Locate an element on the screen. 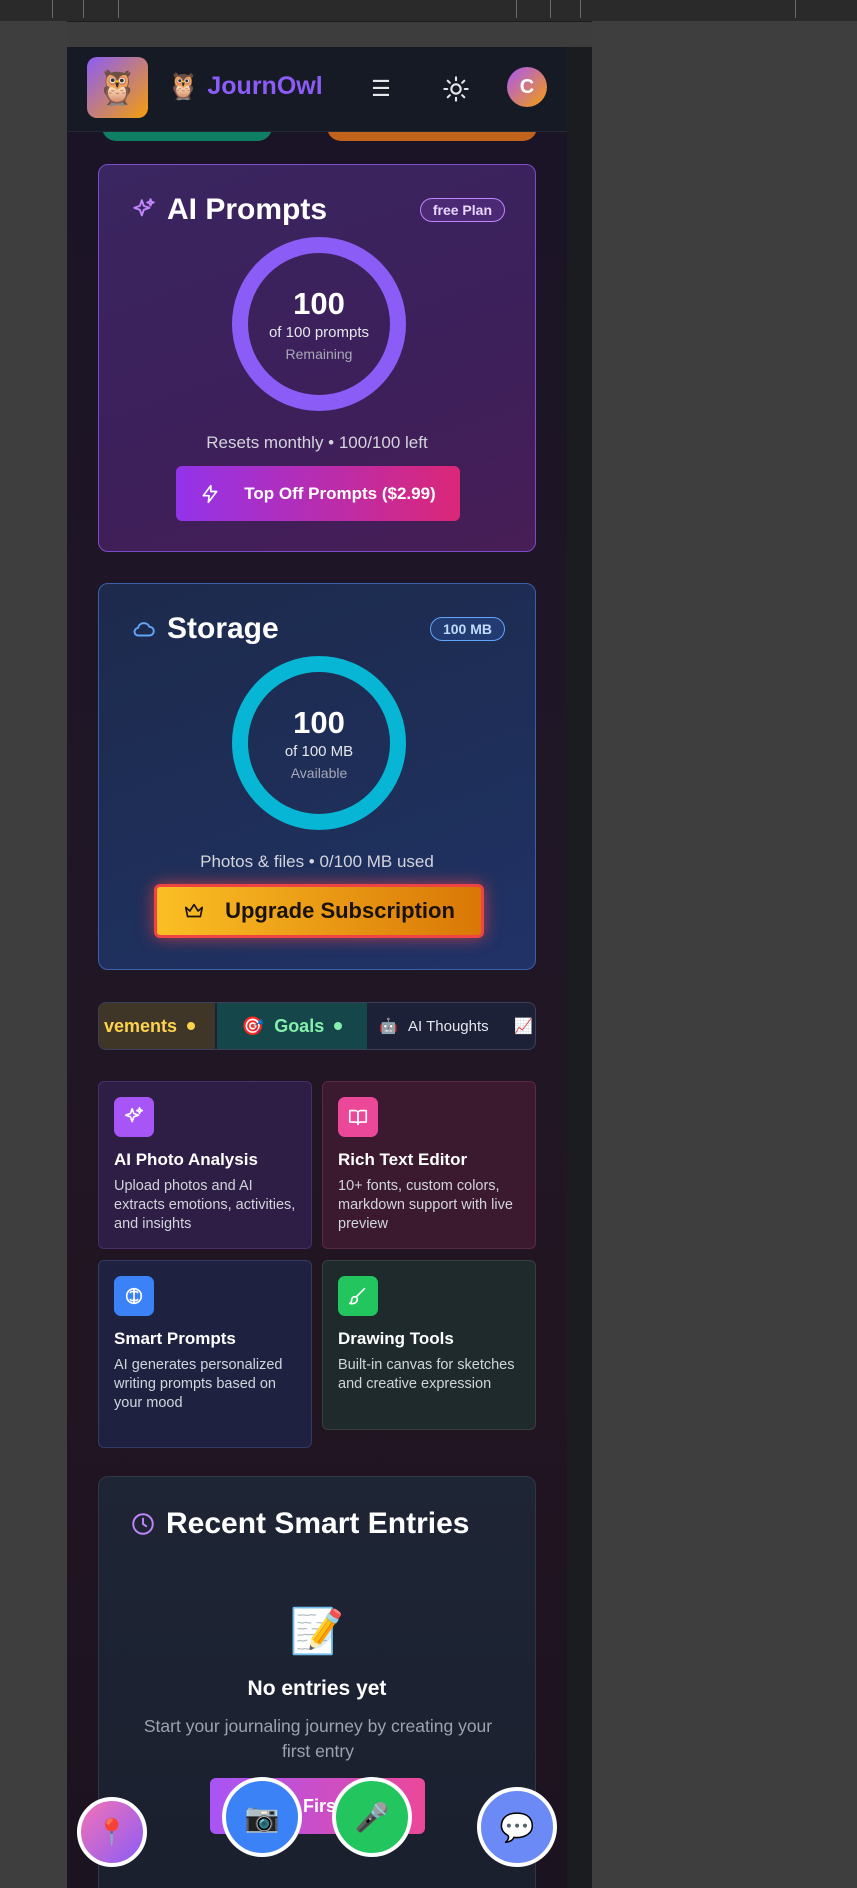 Image resolution: width=857 pixels, height=1888 pixels. owl-logo-icon: 🦉 is located at coordinates (117, 87).